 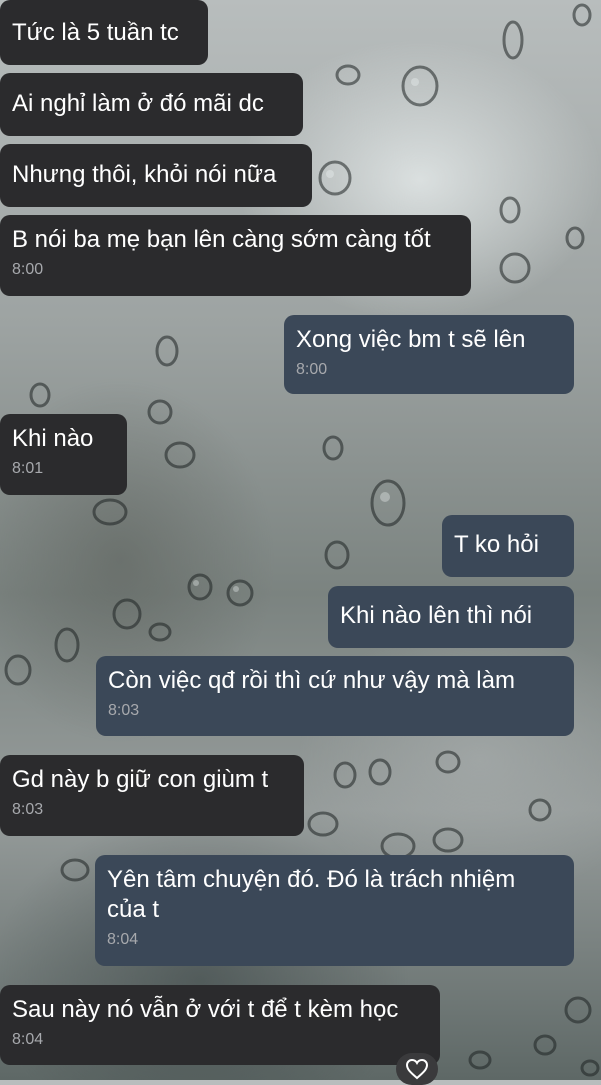 What do you see at coordinates (138, 103) in the screenshot?
I see `message-text: Ai nghỉ làm ở đó mãi dc` at bounding box center [138, 103].